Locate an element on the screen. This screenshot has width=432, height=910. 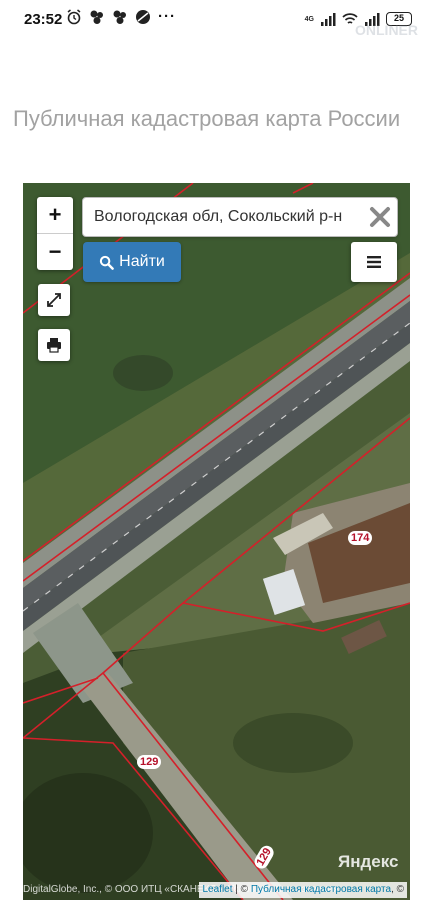
more-notifications-icon: ··· is located at coordinates (167, 16).